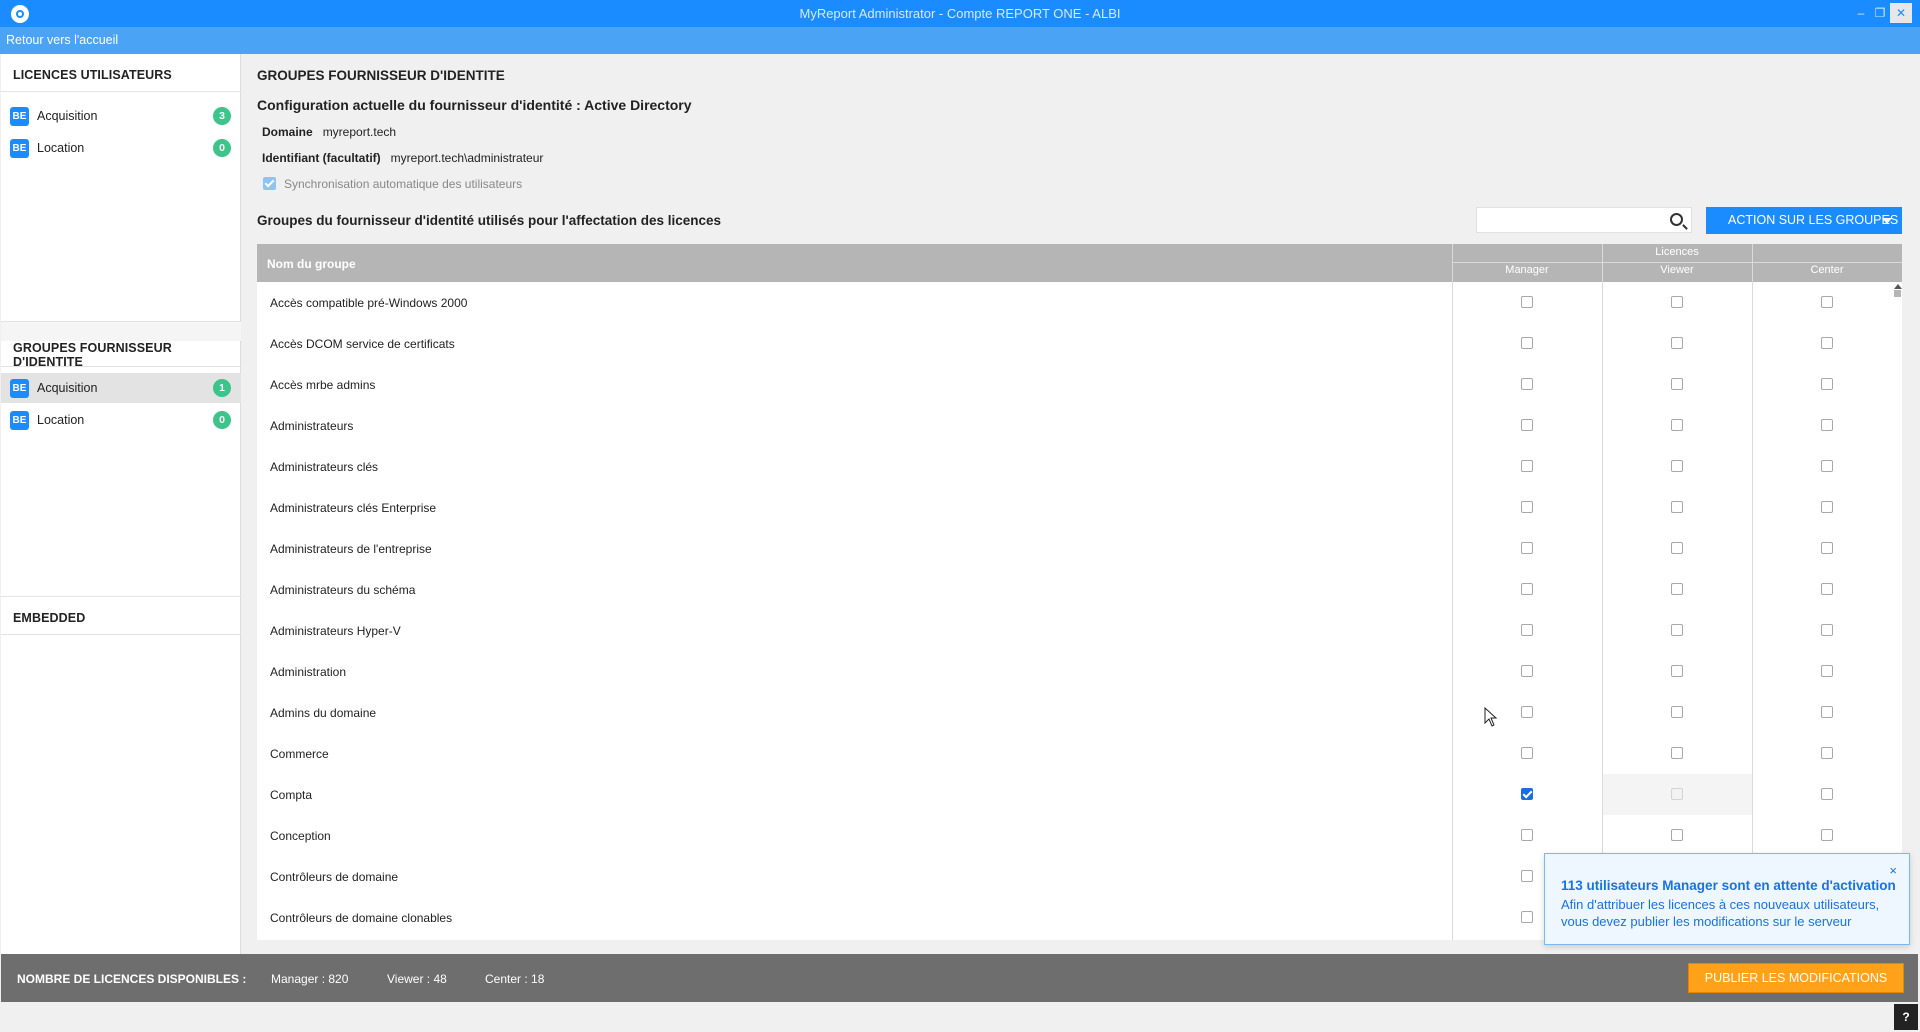 The image size is (1920, 1032). I want to click on table-row: Administrateurs, so click(1079, 425).